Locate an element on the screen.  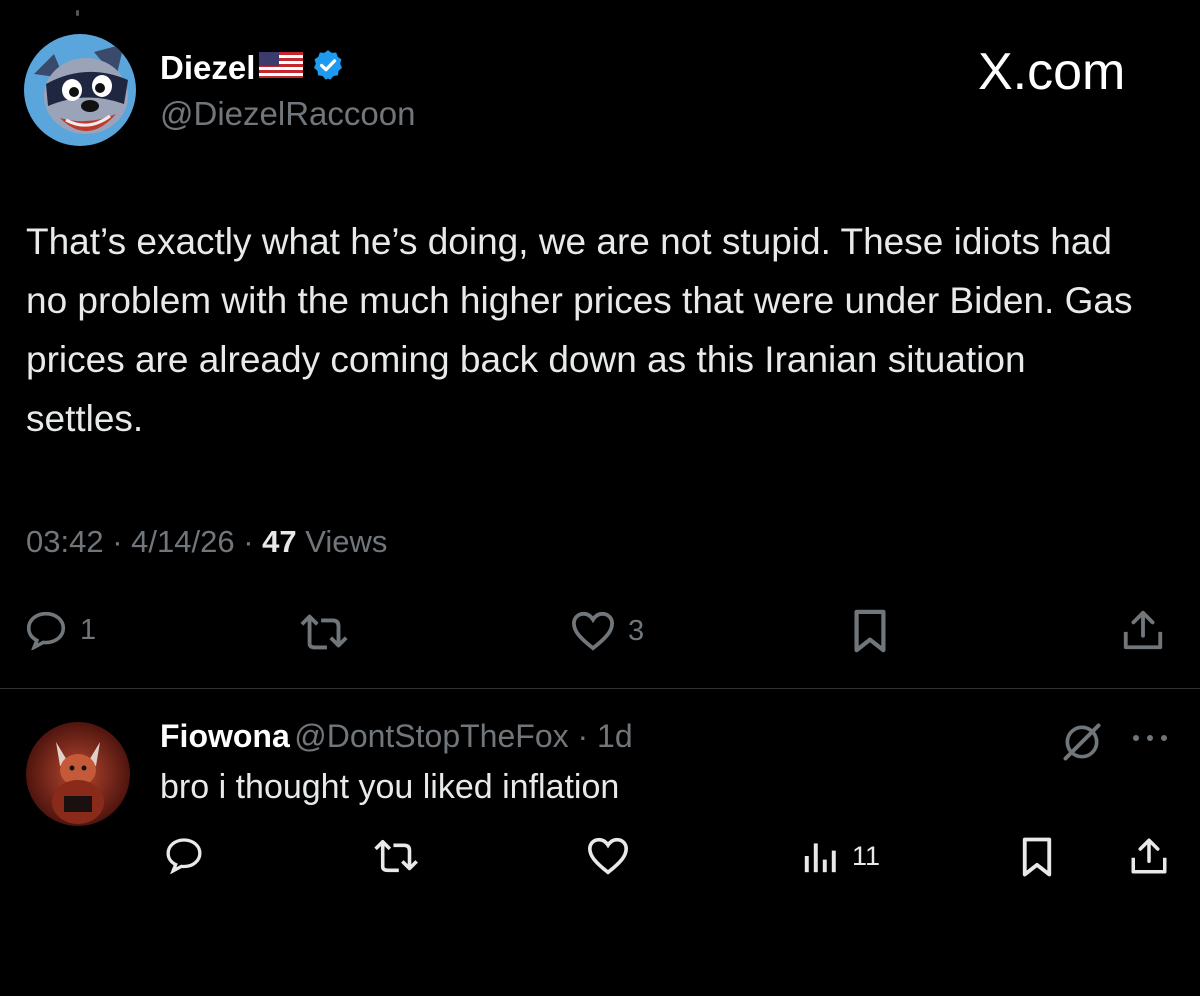
share-button is located at coordinates (1143, 630).